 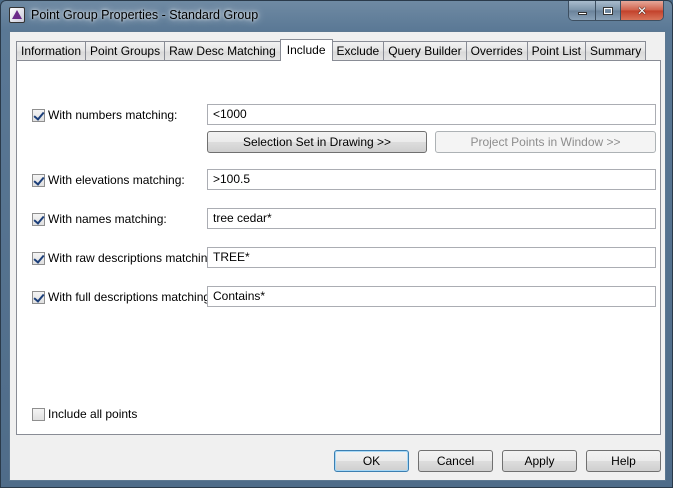 What do you see at coordinates (582, 13) in the screenshot?
I see `minimize-icon` at bounding box center [582, 13].